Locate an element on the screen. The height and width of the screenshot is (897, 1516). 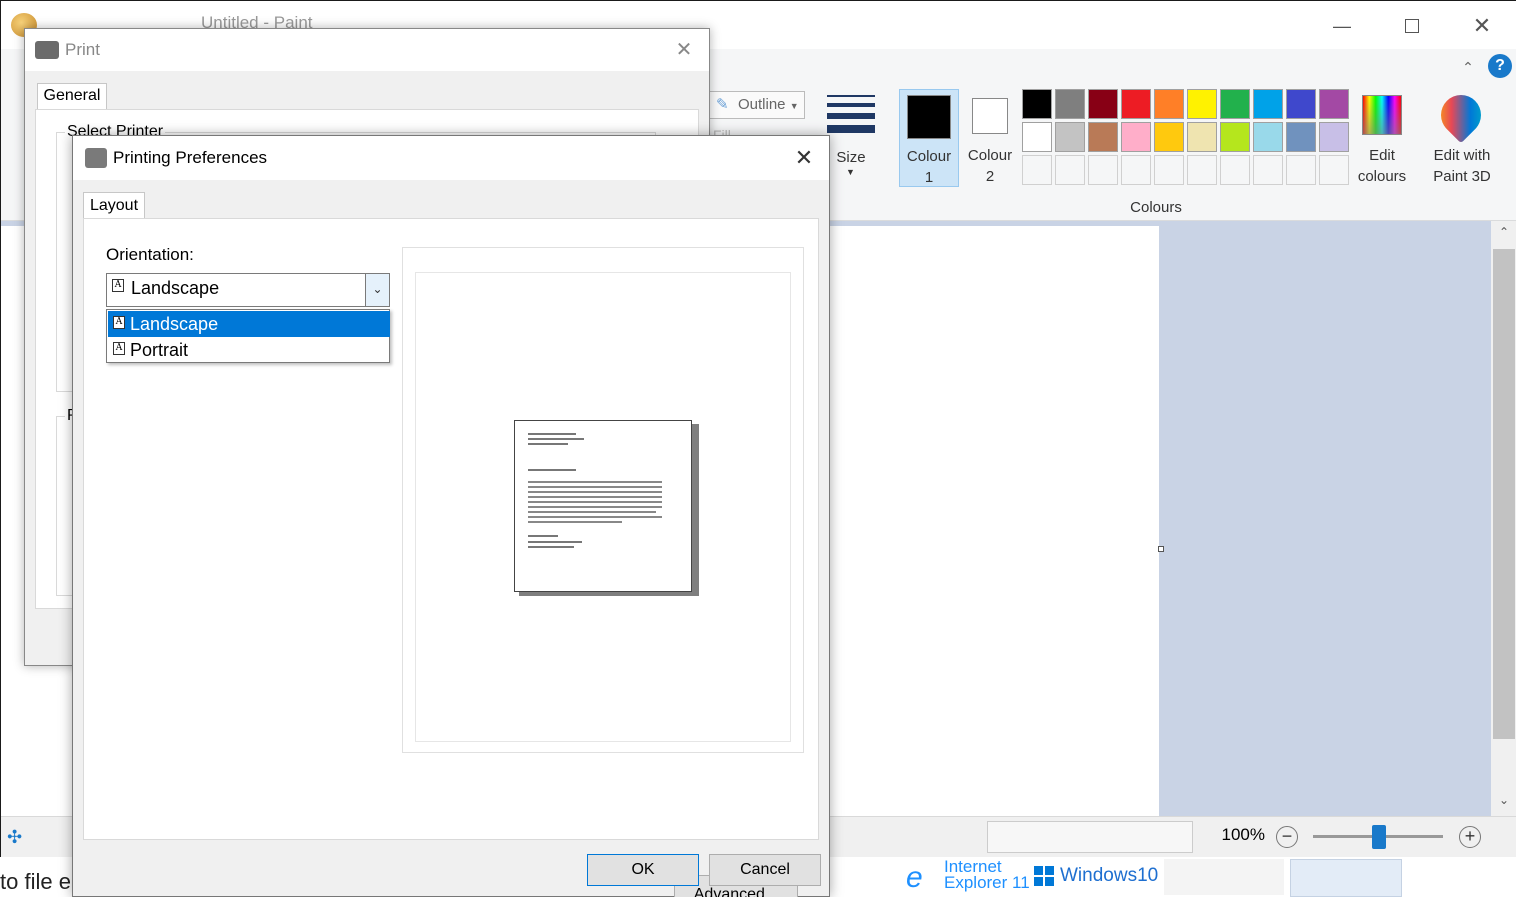
outline-label: Outline is located at coordinates (762, 104).